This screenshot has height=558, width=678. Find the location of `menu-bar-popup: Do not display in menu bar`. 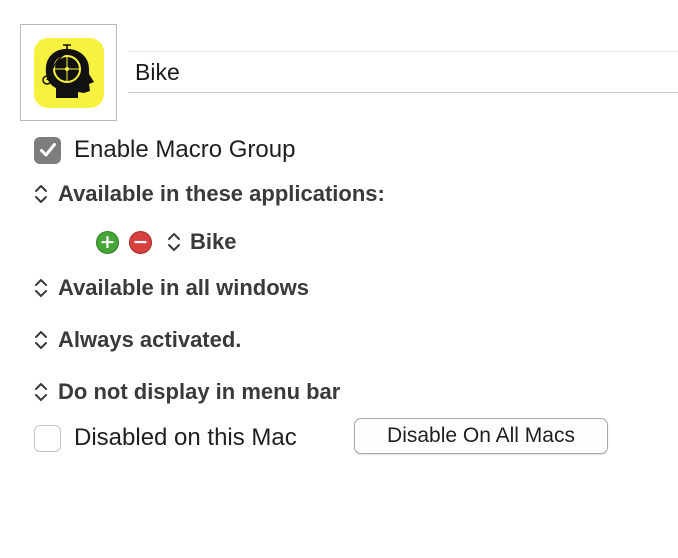

menu-bar-popup: Do not display in menu bar is located at coordinates (186, 392).